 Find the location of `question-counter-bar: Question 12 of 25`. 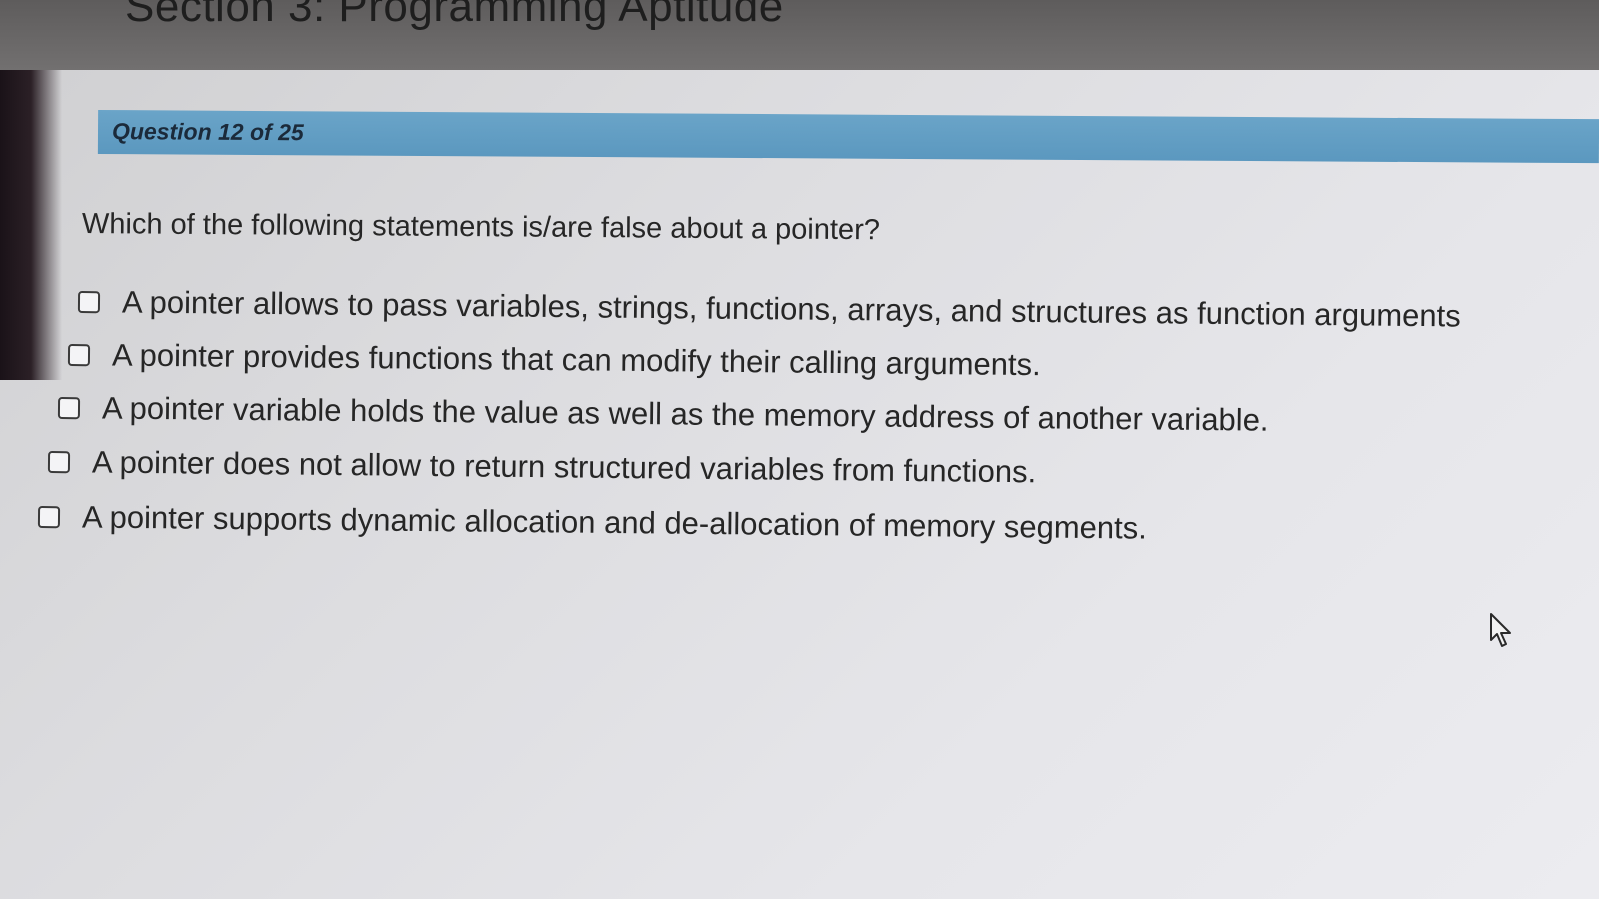

question-counter-bar: Question 12 of 25 is located at coordinates (848, 137).